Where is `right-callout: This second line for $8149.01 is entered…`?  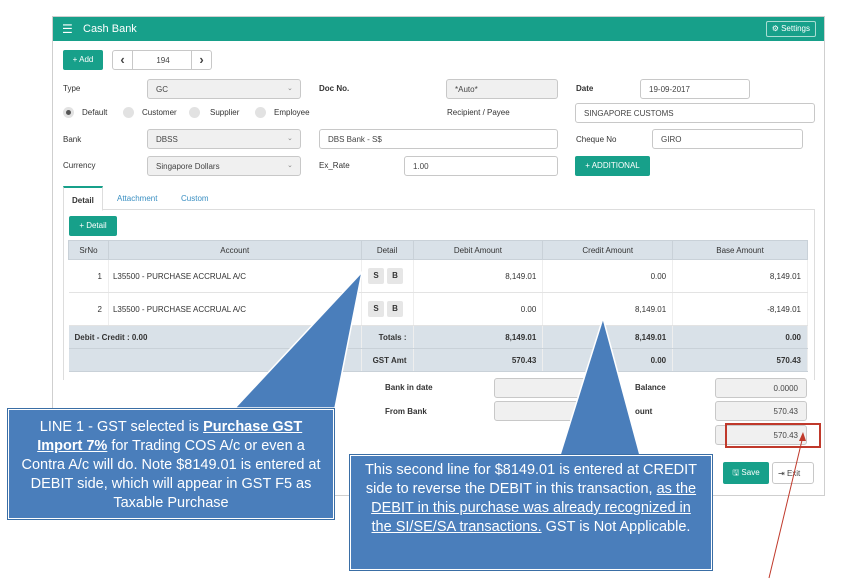 right-callout: This second line for $8149.01 is entered… is located at coordinates (531, 512).